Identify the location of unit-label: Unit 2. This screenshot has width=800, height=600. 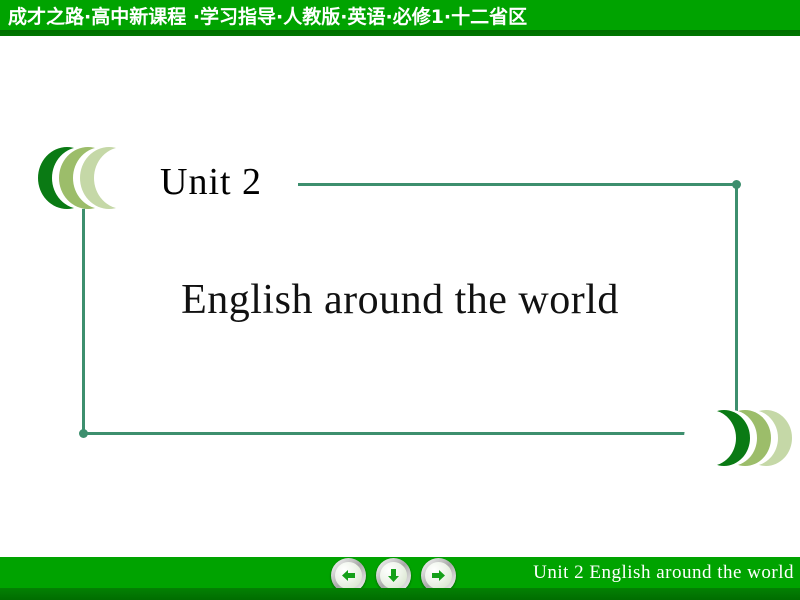
(211, 182).